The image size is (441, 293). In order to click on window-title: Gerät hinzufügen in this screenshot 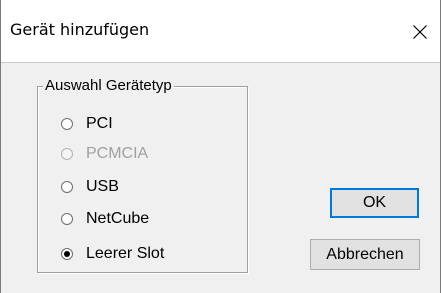, I will do `click(80, 29)`.